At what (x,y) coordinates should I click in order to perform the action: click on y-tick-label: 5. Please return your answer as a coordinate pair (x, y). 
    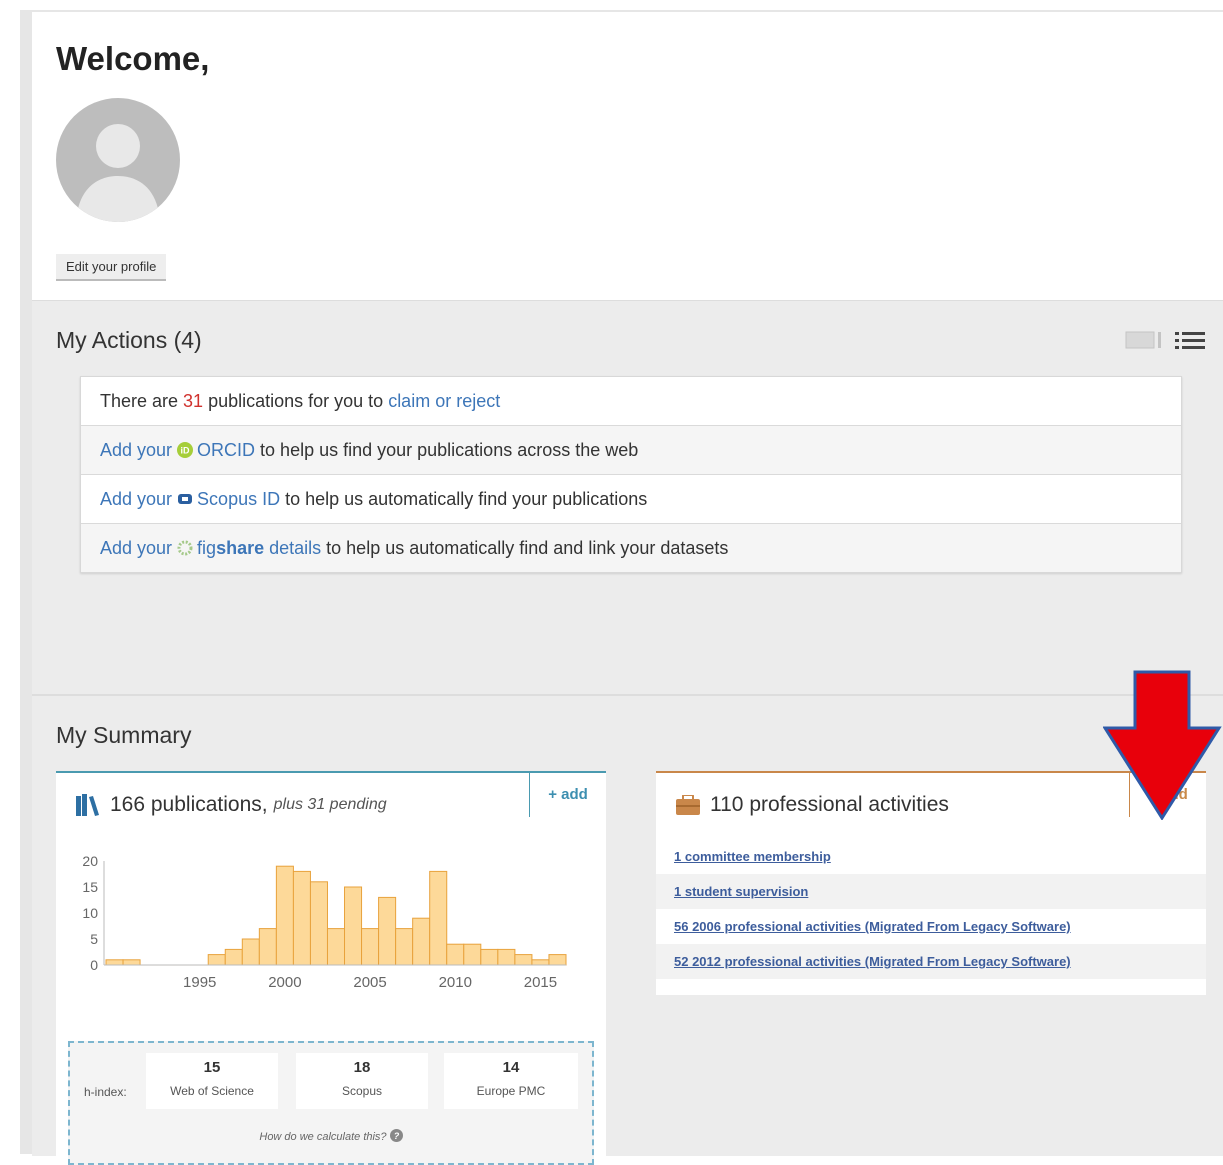
    Looking at the image, I should click on (94, 939).